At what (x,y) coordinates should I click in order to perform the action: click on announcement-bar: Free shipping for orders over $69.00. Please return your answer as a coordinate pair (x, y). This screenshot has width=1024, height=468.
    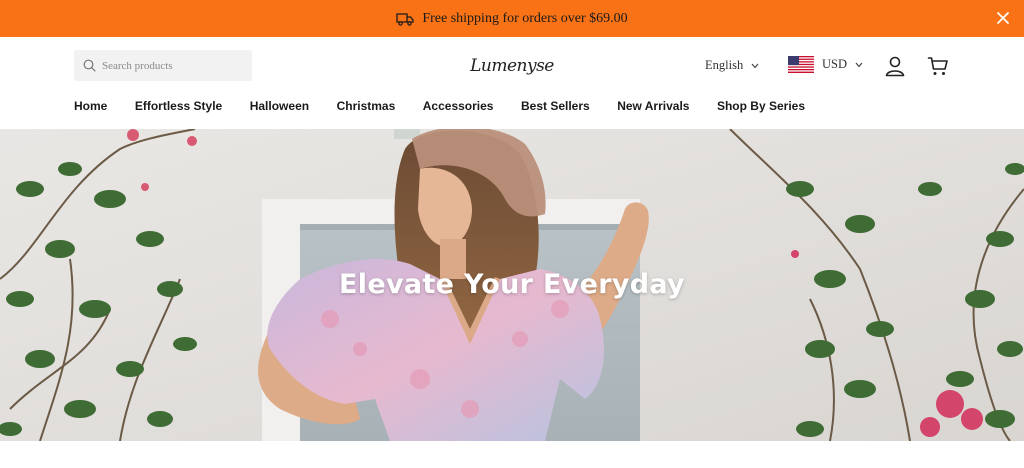
    Looking at the image, I should click on (512, 18).